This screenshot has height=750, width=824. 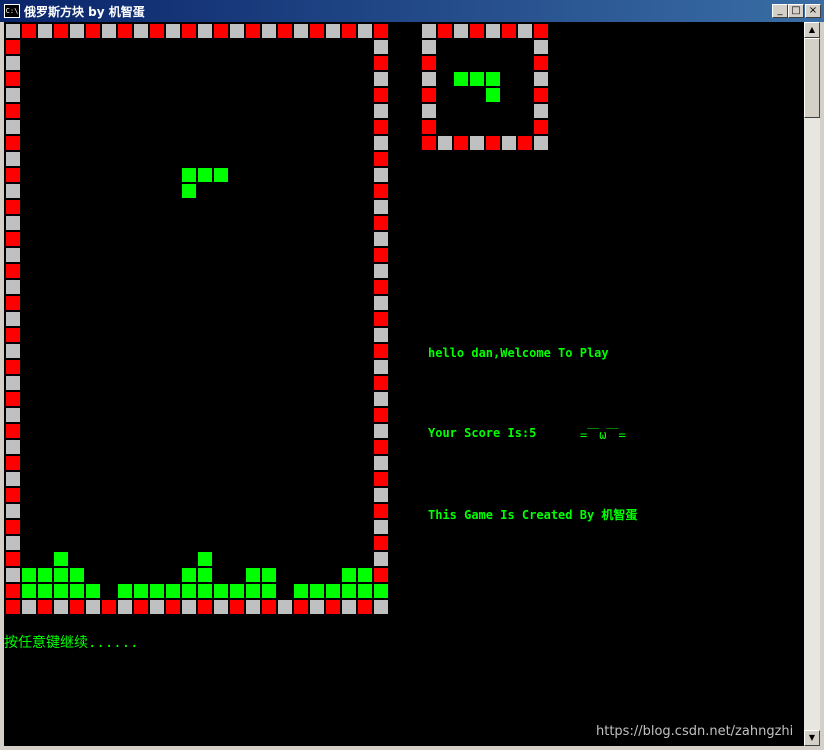 What do you see at coordinates (812, 738) in the screenshot?
I see `scroll-down-icon: ▼` at bounding box center [812, 738].